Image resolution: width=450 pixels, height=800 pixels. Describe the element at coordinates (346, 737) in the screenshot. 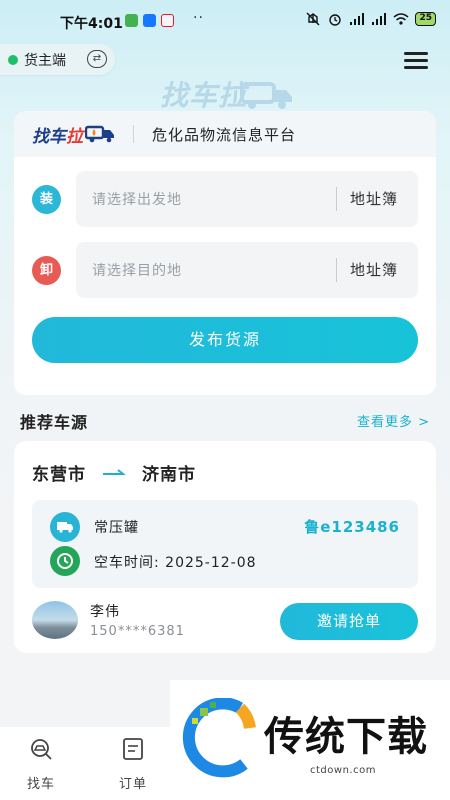

I see `site-title: 传统下载` at that location.